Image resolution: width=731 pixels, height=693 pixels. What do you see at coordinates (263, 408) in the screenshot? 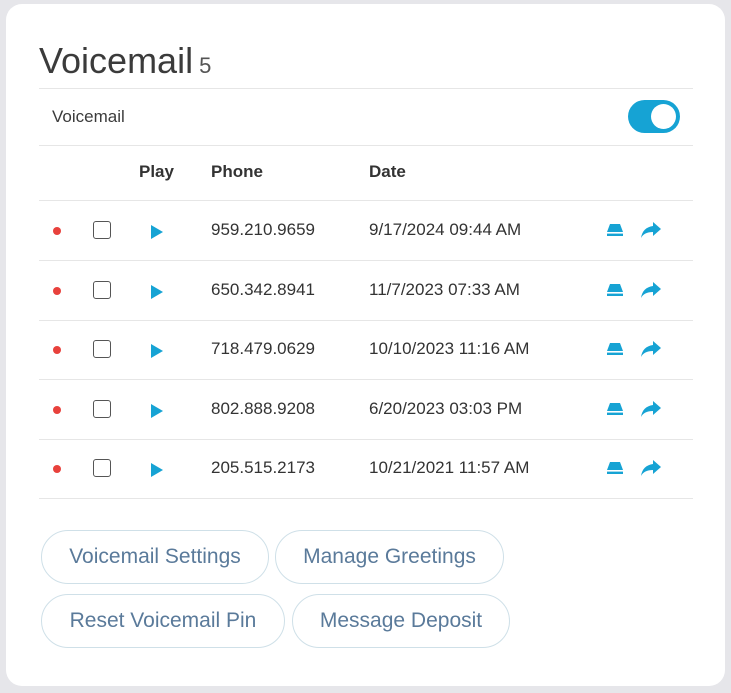
I see `phone-number: 802.888.9208` at bounding box center [263, 408].